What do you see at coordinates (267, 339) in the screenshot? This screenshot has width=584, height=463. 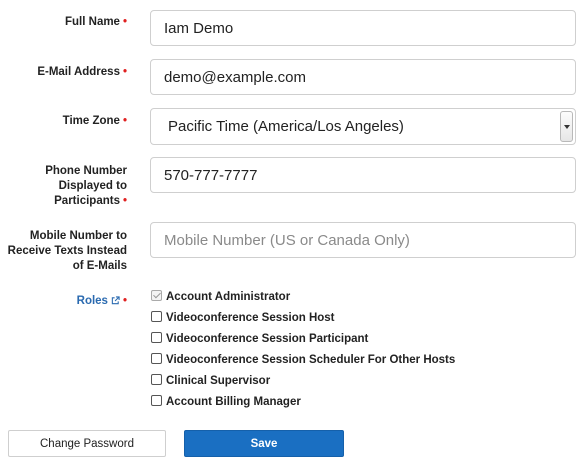 I see `role-label: Videoconference Session Participant` at bounding box center [267, 339].